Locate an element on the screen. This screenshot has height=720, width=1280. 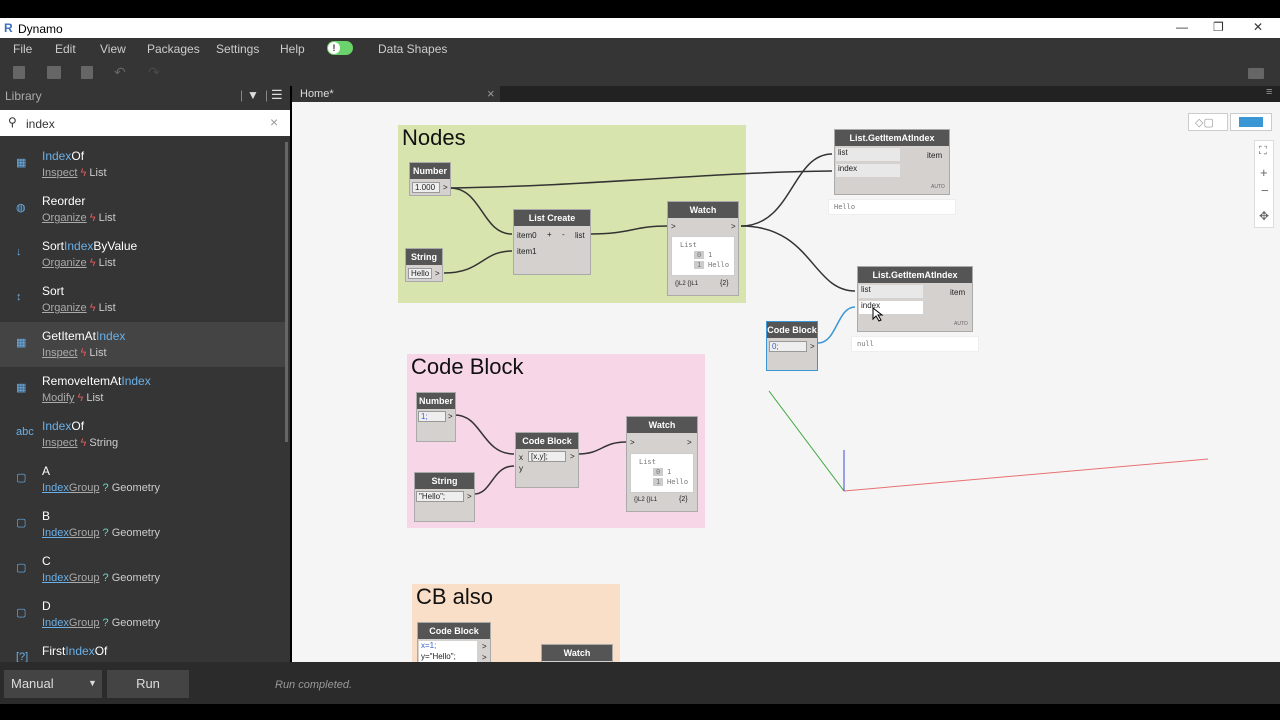
number-node: Number 1; > is located at coordinates (436, 417).